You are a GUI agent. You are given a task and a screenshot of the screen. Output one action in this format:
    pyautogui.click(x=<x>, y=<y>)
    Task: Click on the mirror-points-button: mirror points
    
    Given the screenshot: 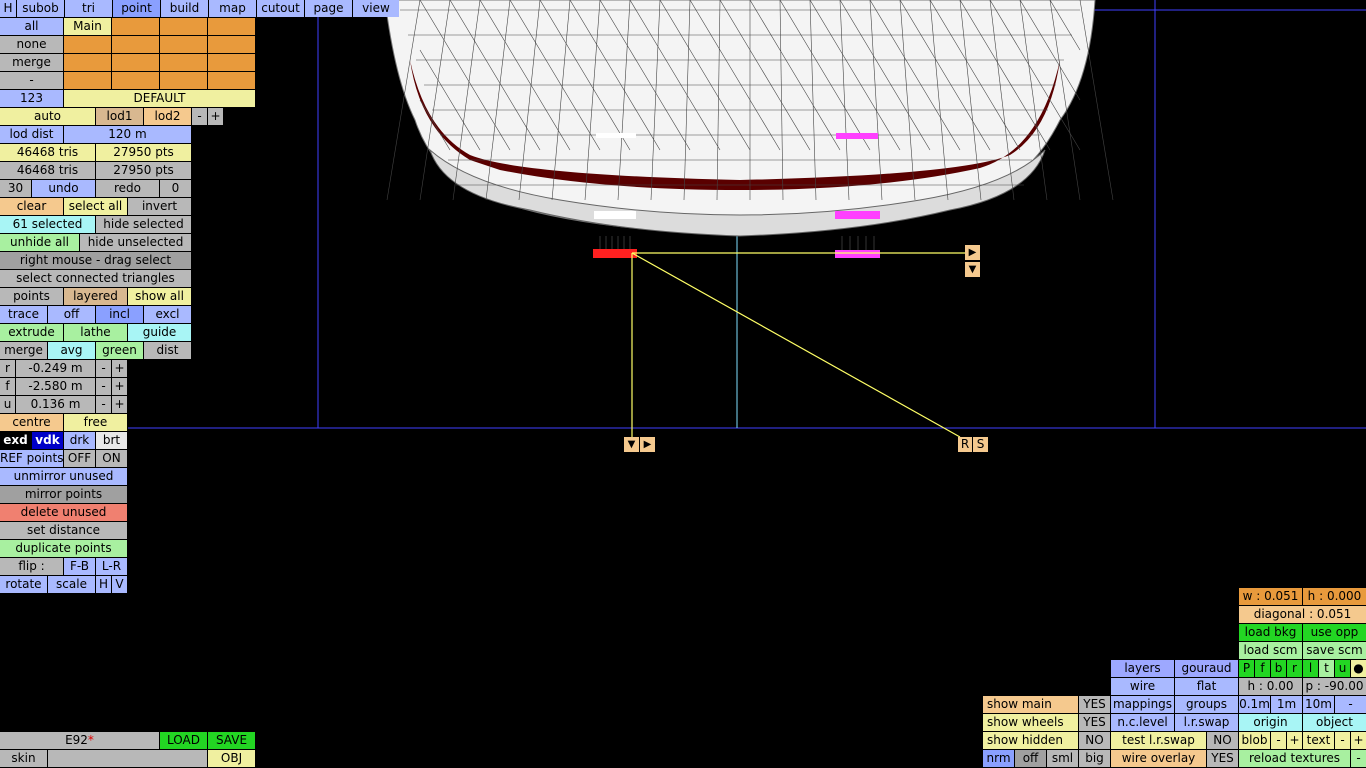 What is the action you would take?
    pyautogui.click(x=63, y=494)
    